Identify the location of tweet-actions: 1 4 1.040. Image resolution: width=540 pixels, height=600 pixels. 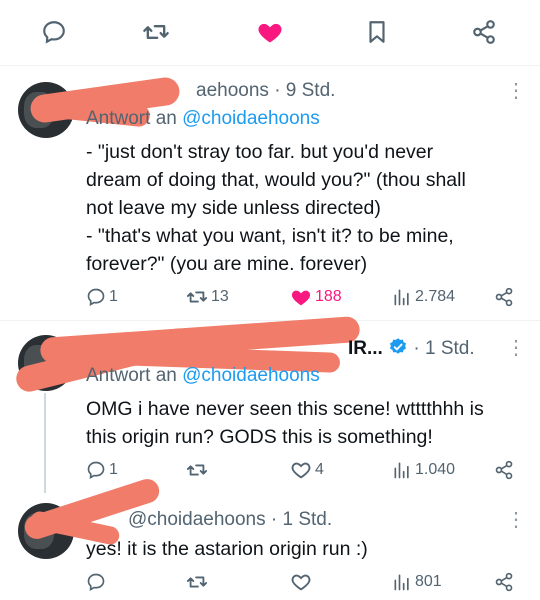
(270, 470).